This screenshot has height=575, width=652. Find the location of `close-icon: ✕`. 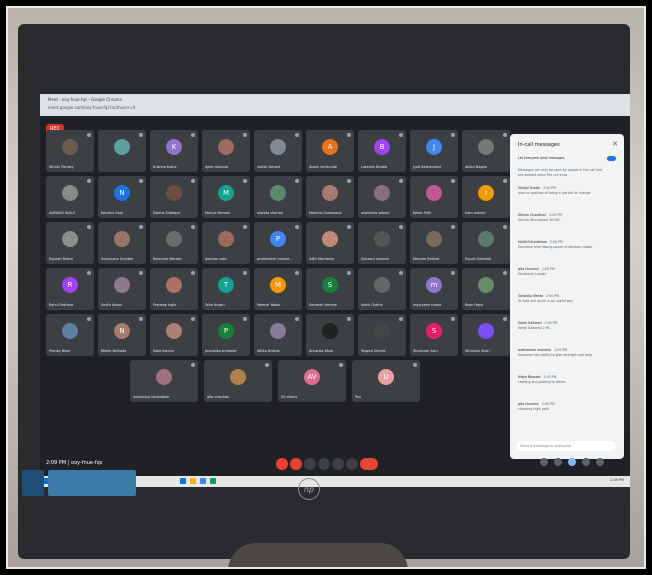

close-icon: ✕ is located at coordinates (615, 144).